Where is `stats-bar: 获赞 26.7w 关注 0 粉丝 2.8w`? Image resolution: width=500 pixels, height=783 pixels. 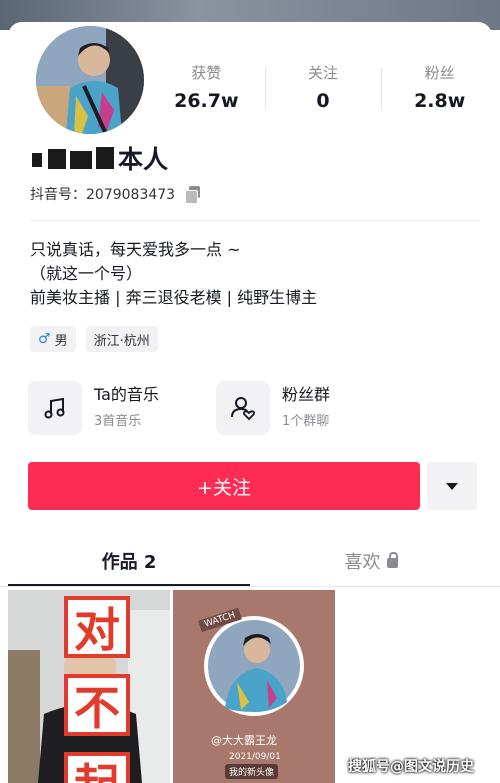 stats-bar: 获赞 26.7w 关注 0 粉丝 2.8w is located at coordinates (323, 92).